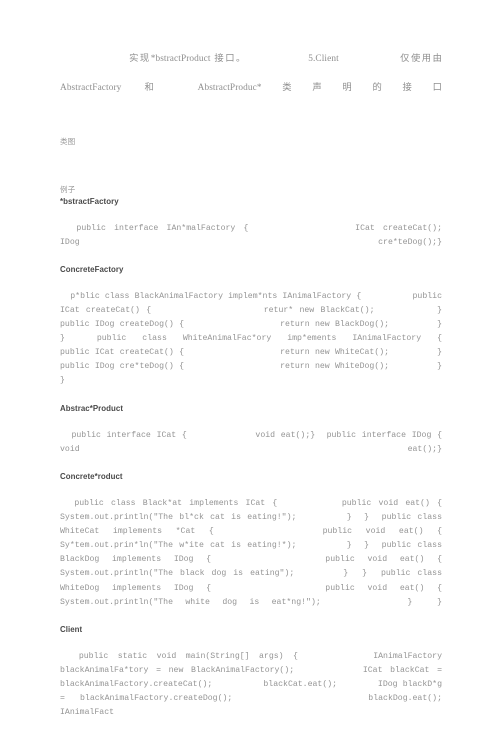 The height and width of the screenshot is (734, 500). What do you see at coordinates (251, 87) in the screenshot?
I see `intro-paragraph-line-2: AbstractFactory 和 AbstractProduc*类声明的接口` at bounding box center [251, 87].